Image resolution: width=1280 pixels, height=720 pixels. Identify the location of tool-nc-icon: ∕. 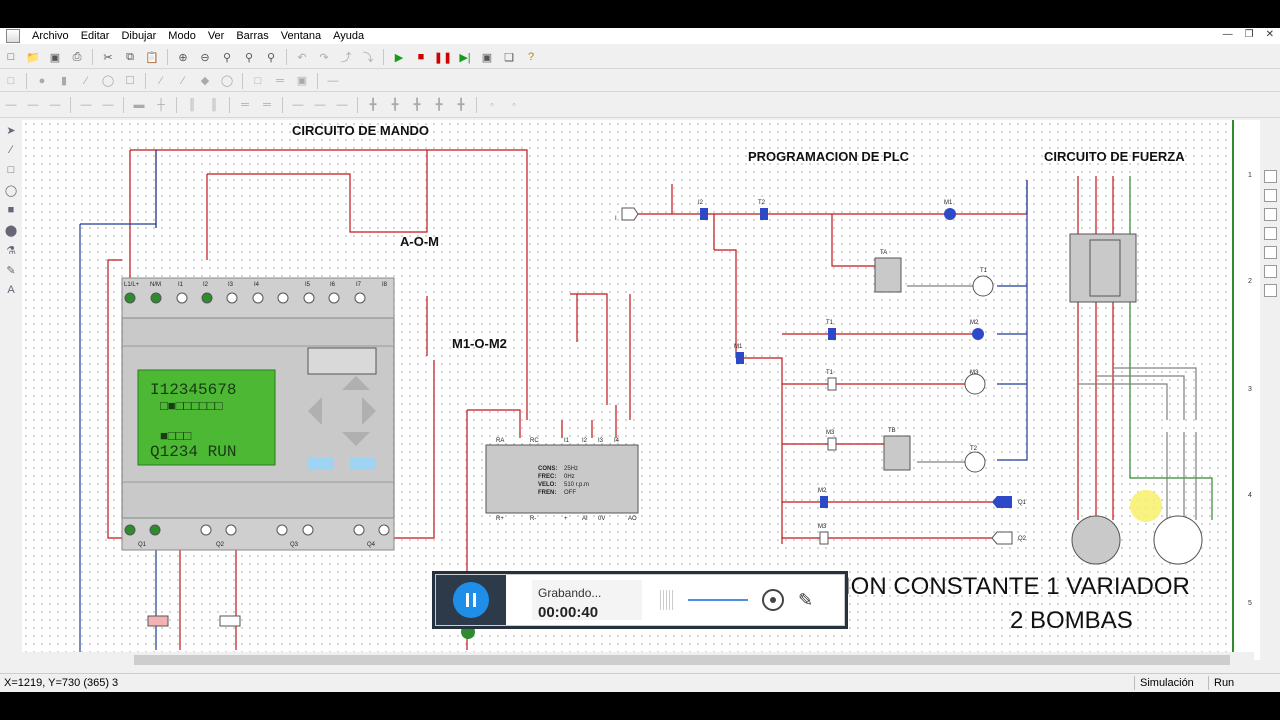
(183, 81).